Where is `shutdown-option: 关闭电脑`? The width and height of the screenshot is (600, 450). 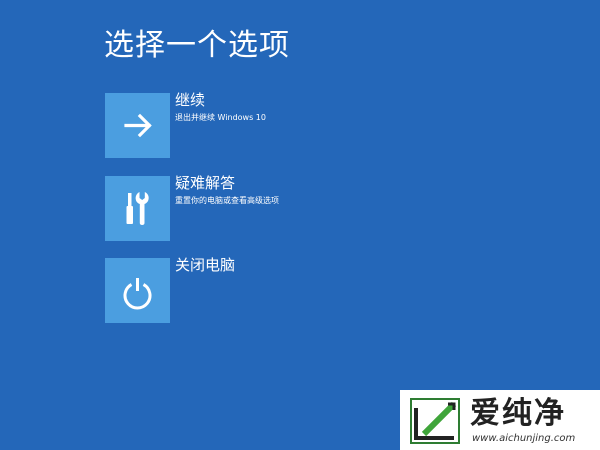 shutdown-option: 关闭电脑 is located at coordinates (270, 290).